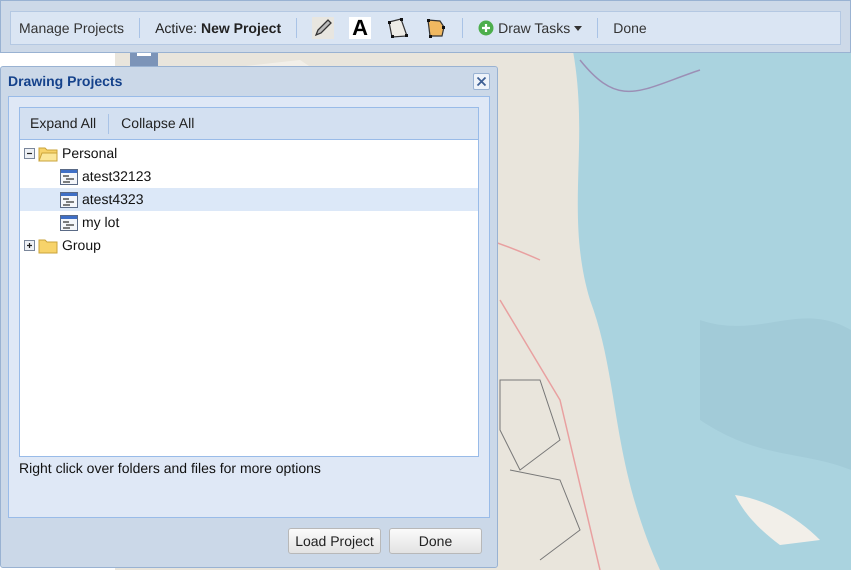 Image resolution: width=851 pixels, height=570 pixels. Describe the element at coordinates (486, 28) in the screenshot. I see `plus-icon` at that location.